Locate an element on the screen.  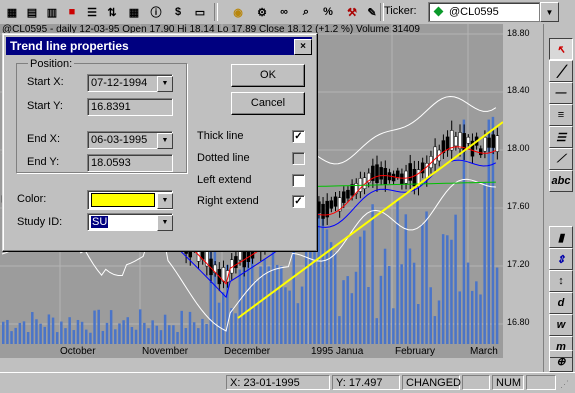
ticker-value: @CL0595 is located at coordinates (474, 12).